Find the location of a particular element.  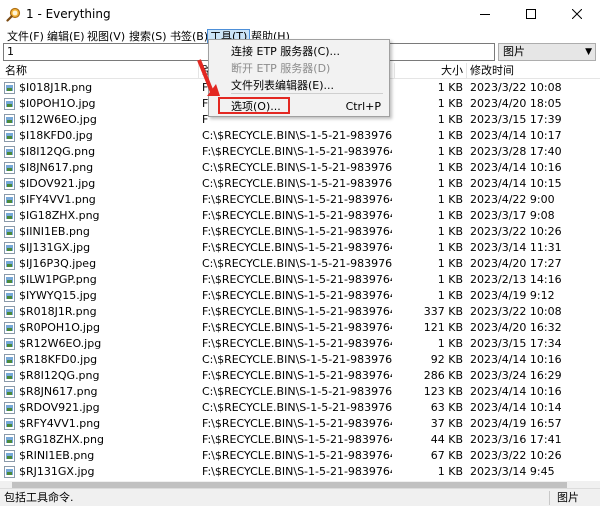

file-modified: 2023/2/13 14:16 is located at coordinates (516, 279).